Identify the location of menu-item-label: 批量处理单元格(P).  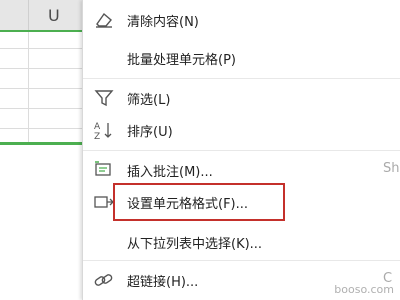
(181, 60).